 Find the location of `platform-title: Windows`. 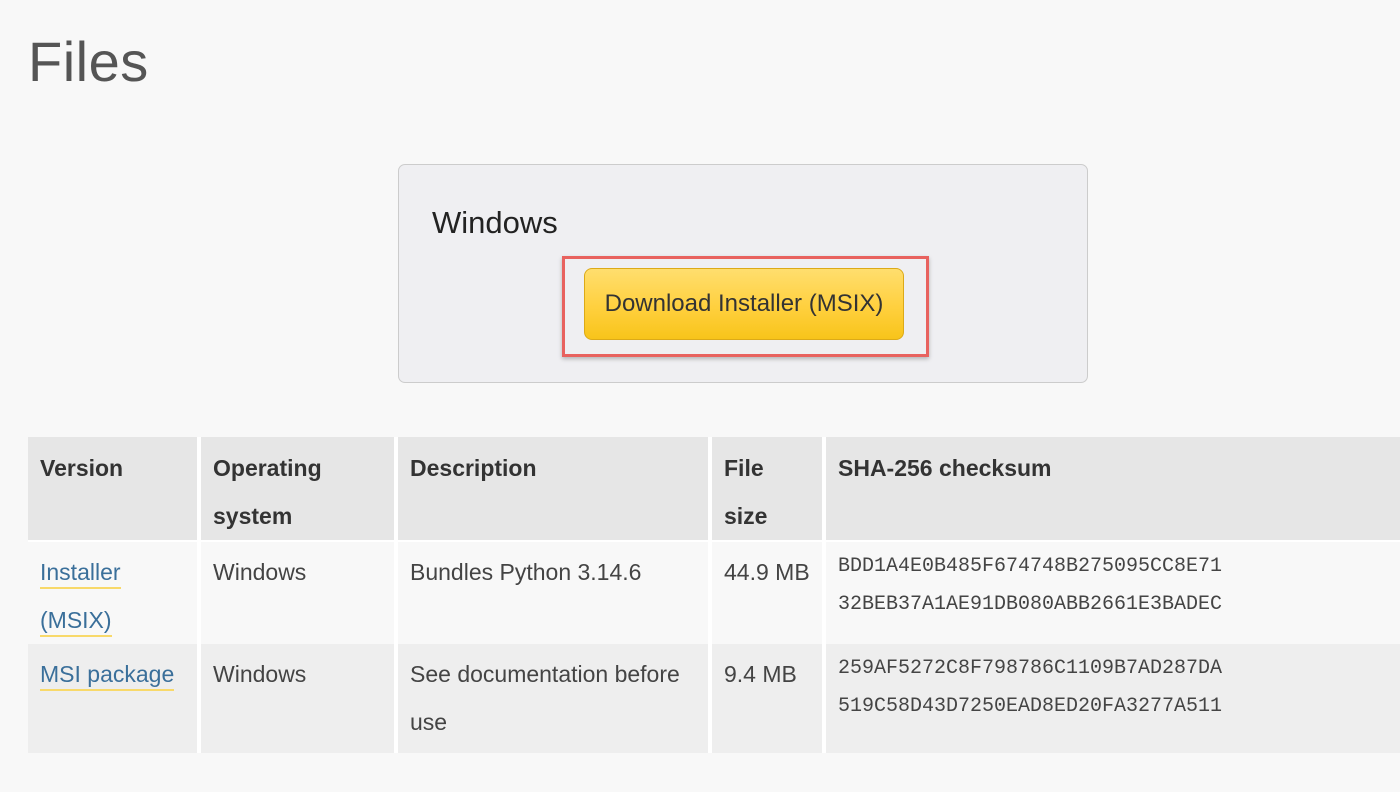

platform-title: Windows is located at coordinates (495, 222).